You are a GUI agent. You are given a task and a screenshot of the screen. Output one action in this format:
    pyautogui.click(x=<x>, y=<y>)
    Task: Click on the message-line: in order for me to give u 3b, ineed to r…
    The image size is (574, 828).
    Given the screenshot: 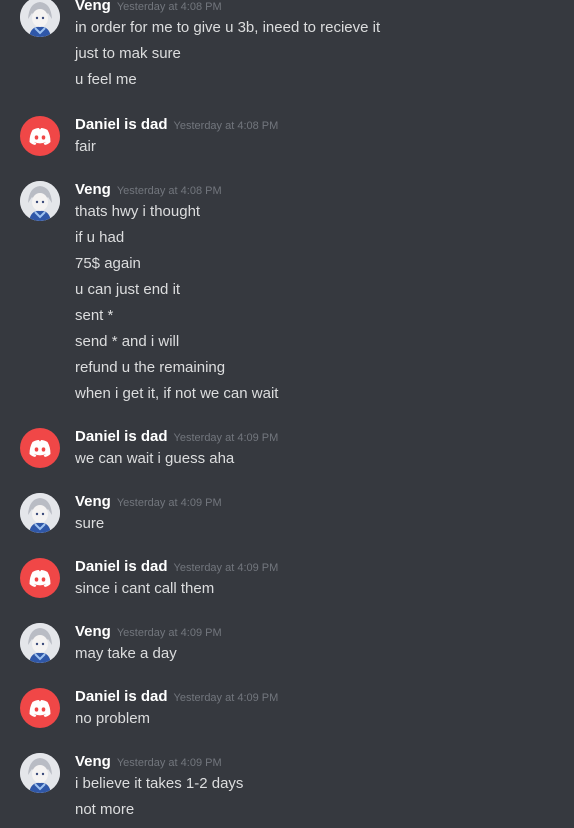 What is the action you would take?
    pyautogui.click(x=228, y=27)
    